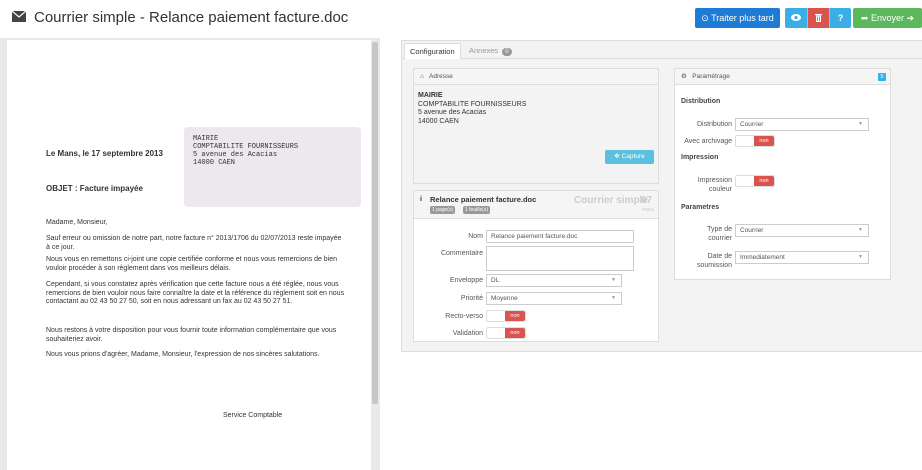  I want to click on date-label-line2: soumission, so click(714, 265).